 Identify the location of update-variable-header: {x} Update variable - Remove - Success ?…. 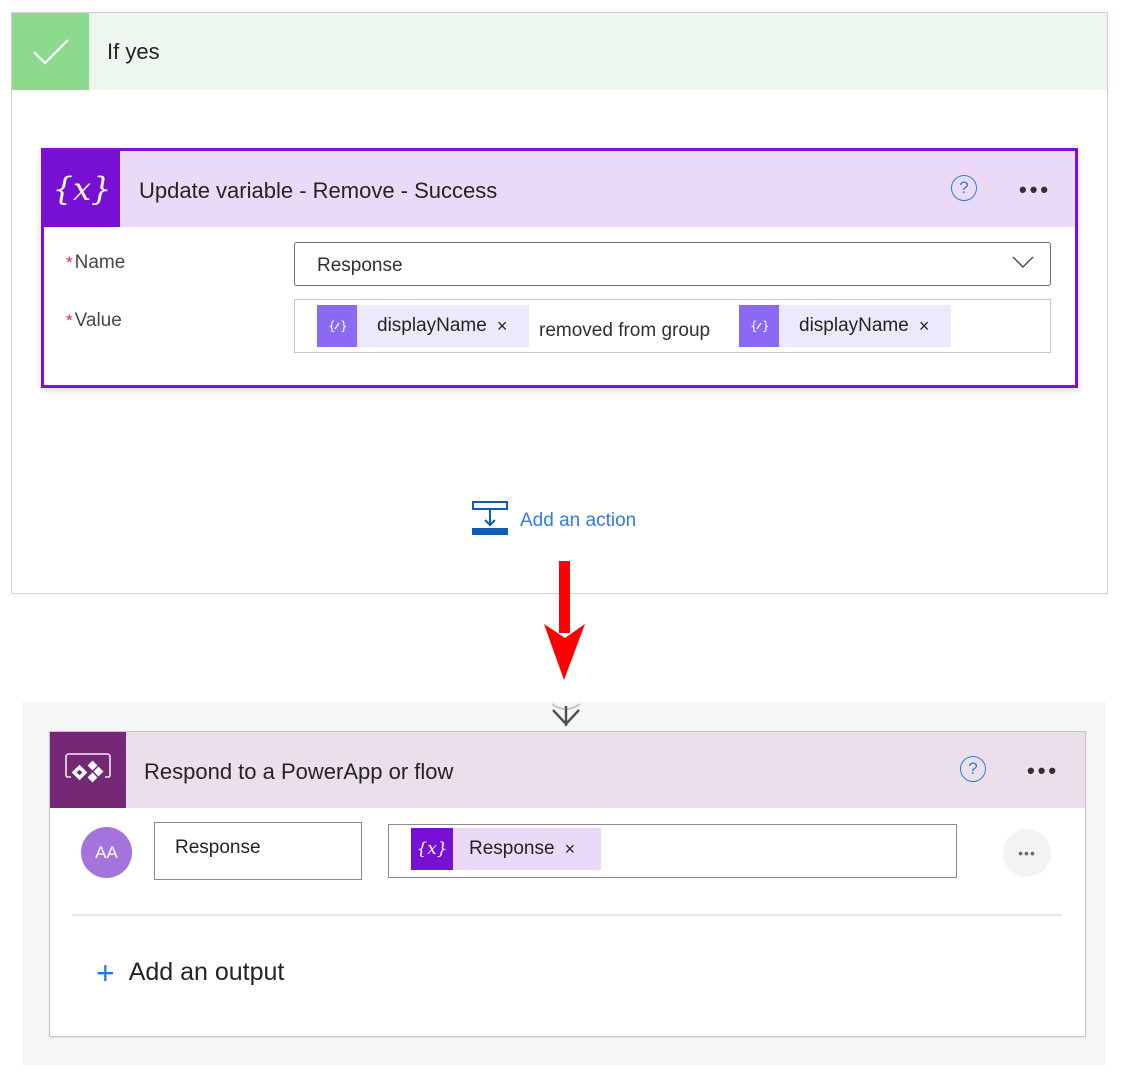
(559, 189).